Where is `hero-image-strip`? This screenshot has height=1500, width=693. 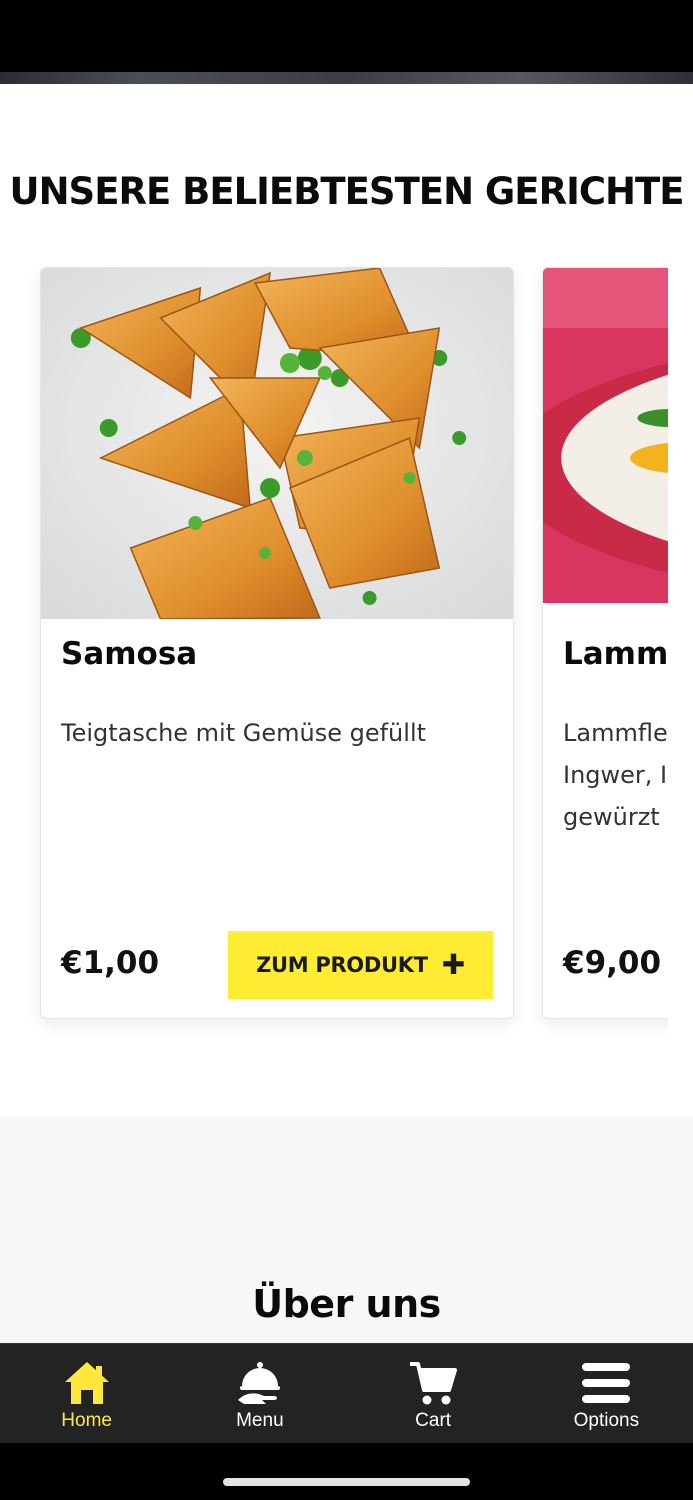 hero-image-strip is located at coordinates (346, 78).